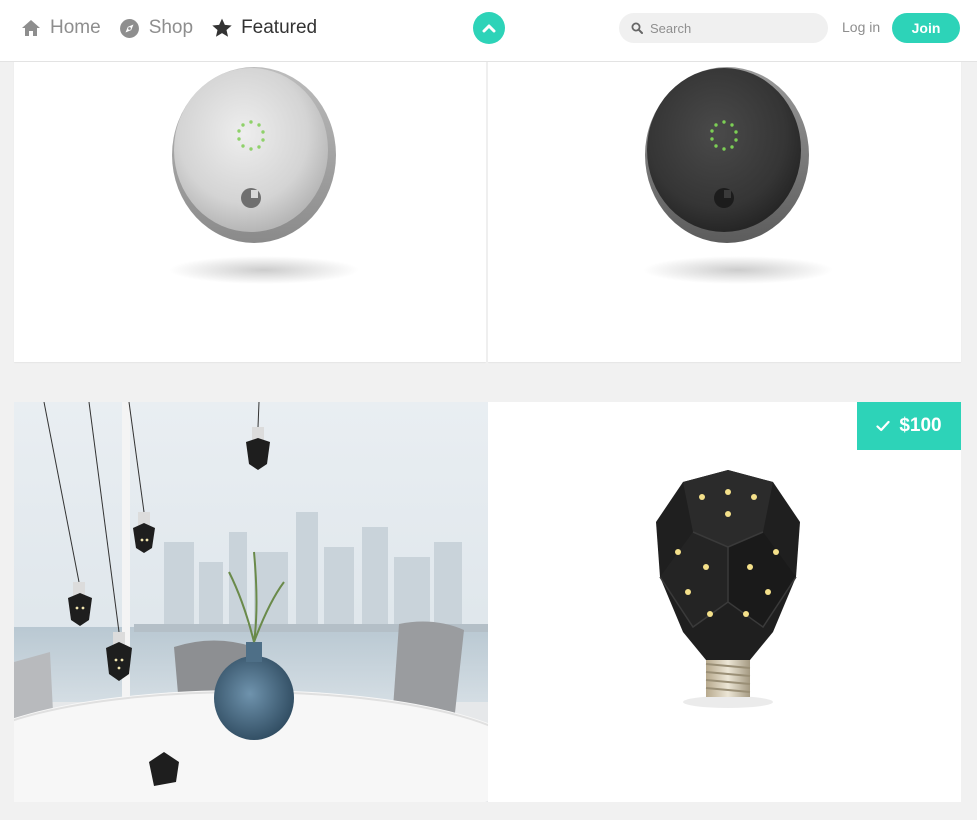  I want to click on search-input, so click(735, 28).